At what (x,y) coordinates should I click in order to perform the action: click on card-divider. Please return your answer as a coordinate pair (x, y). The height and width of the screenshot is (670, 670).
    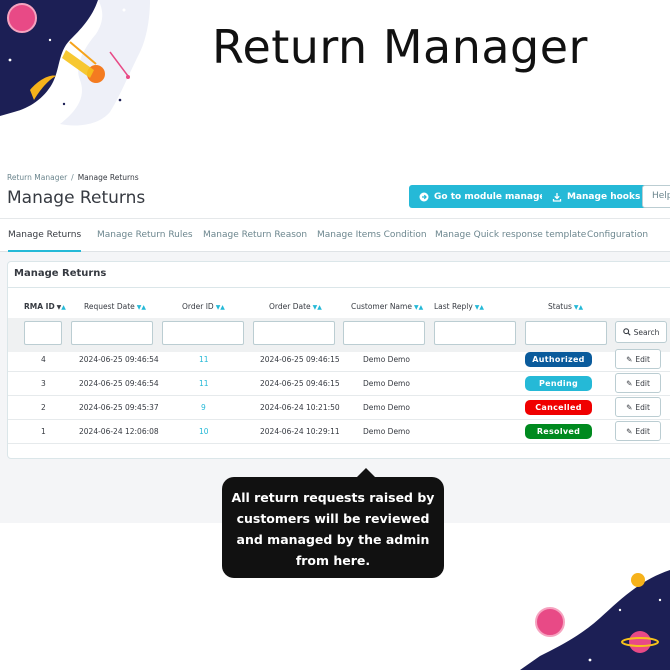
    Looking at the image, I should click on (339, 287).